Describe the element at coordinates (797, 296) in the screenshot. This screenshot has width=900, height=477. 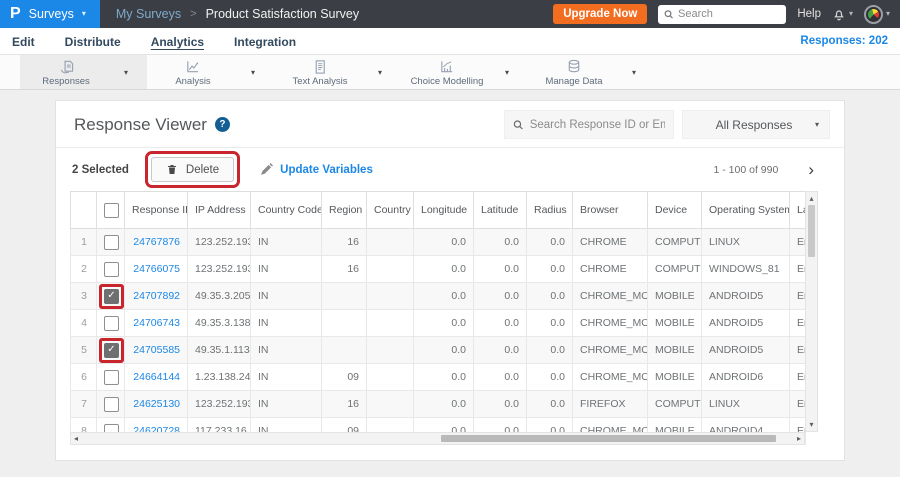
I see `cell-language: English` at that location.